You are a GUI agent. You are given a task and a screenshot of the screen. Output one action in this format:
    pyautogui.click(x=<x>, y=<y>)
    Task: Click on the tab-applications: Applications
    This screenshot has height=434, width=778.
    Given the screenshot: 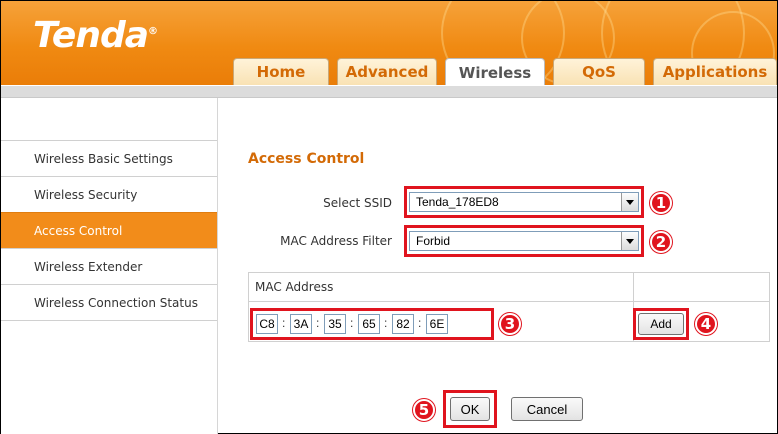 What is the action you would take?
    pyautogui.click(x=715, y=71)
    